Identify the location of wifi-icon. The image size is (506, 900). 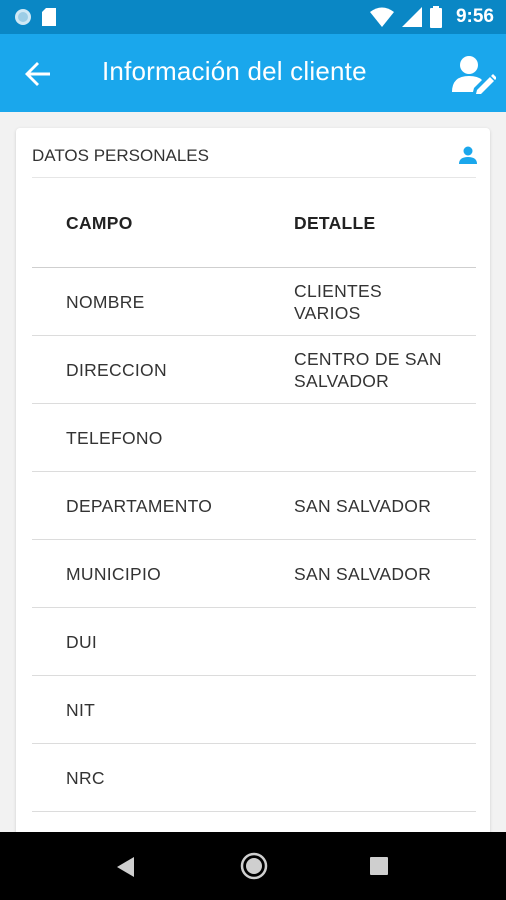
(381, 17).